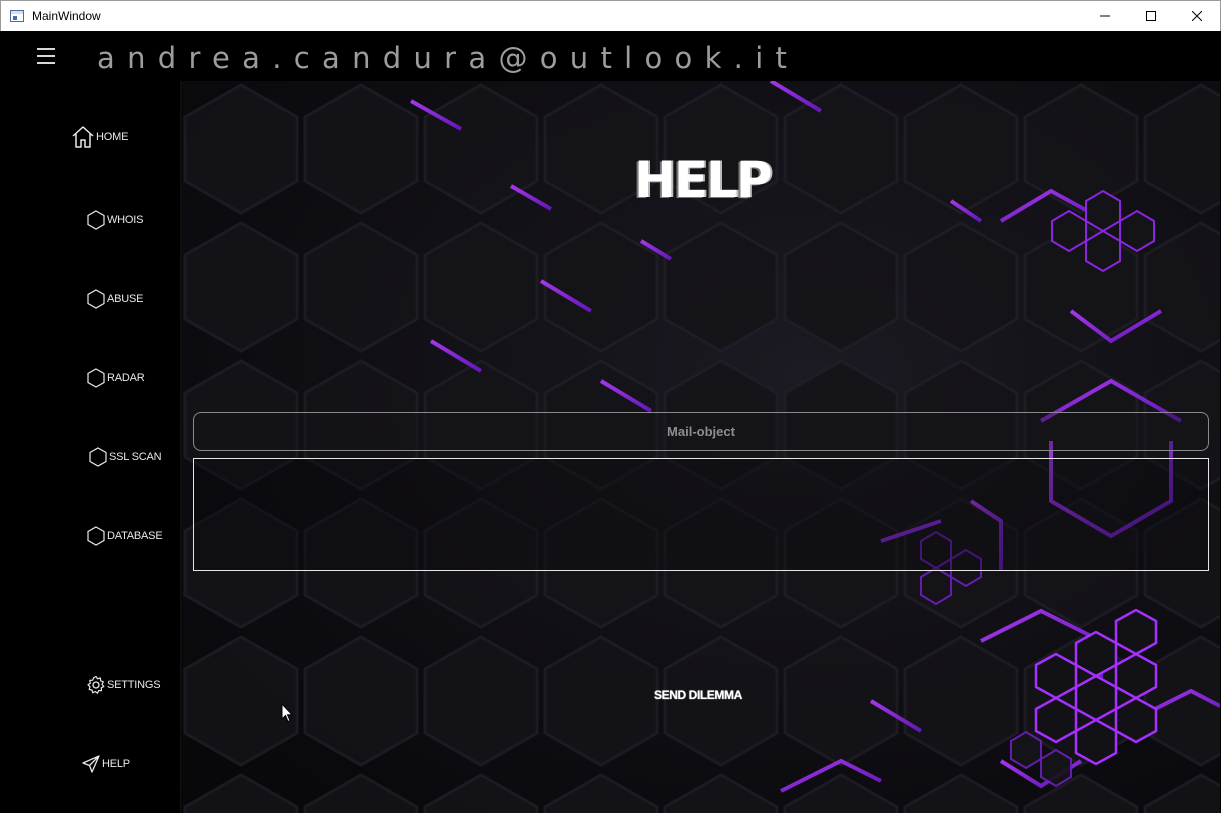  What do you see at coordinates (112, 137) in the screenshot?
I see `sidebar-item-label: HOME` at bounding box center [112, 137].